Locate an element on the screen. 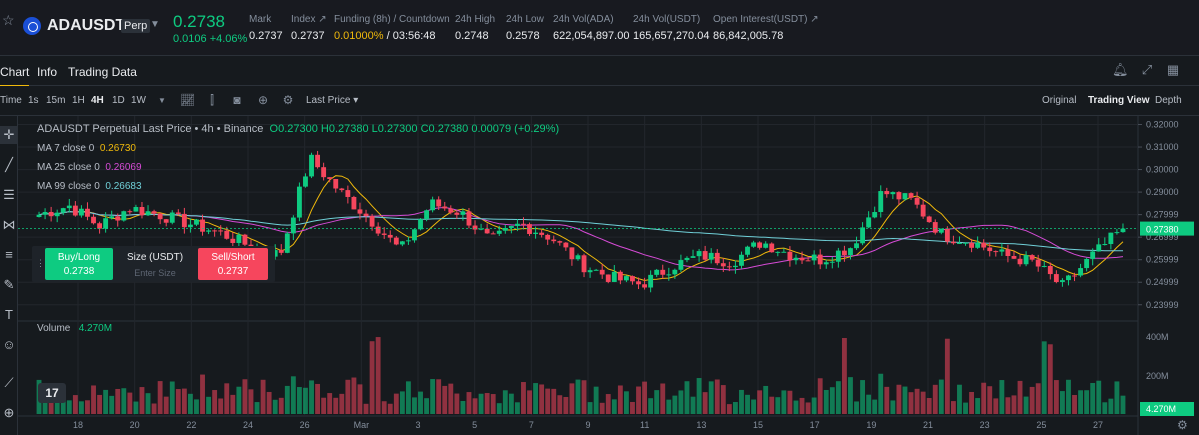  camera-icon: ◙ is located at coordinates (237, 100).